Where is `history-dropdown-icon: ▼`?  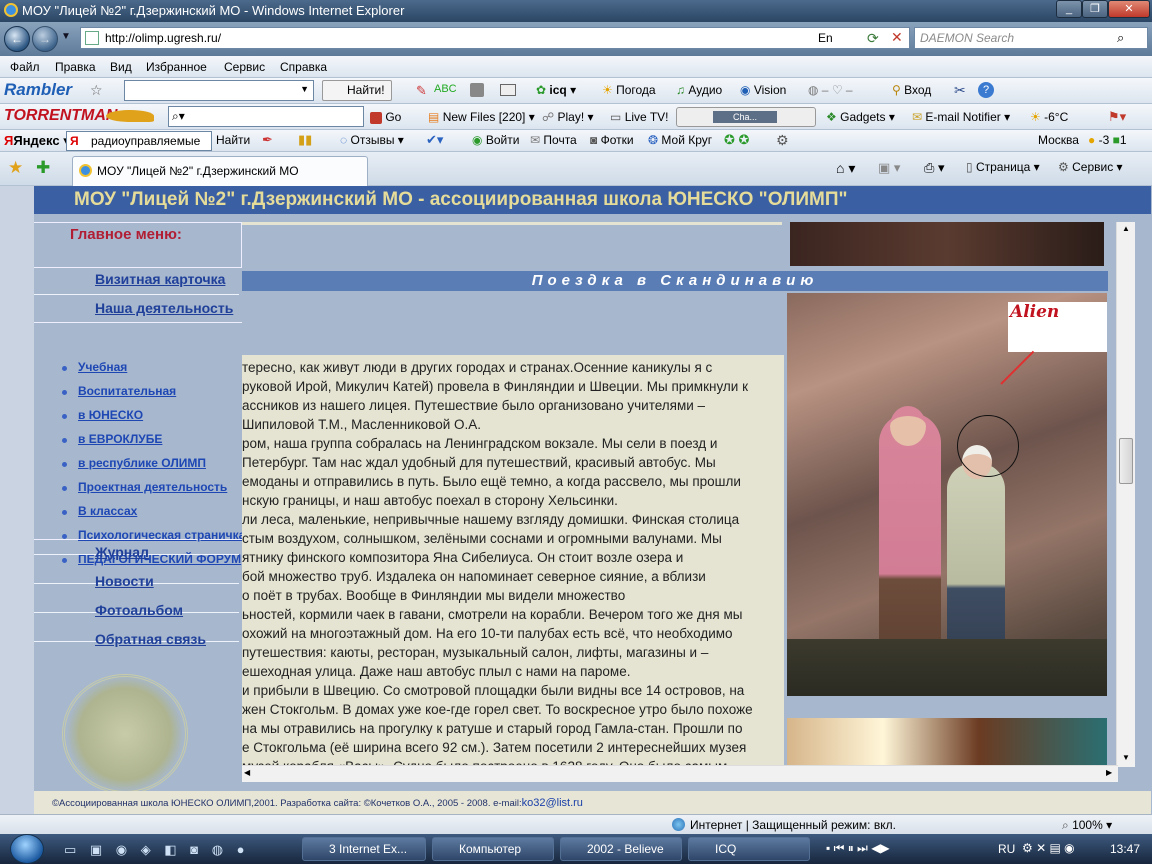 history-dropdown-icon: ▼ is located at coordinates (66, 36).